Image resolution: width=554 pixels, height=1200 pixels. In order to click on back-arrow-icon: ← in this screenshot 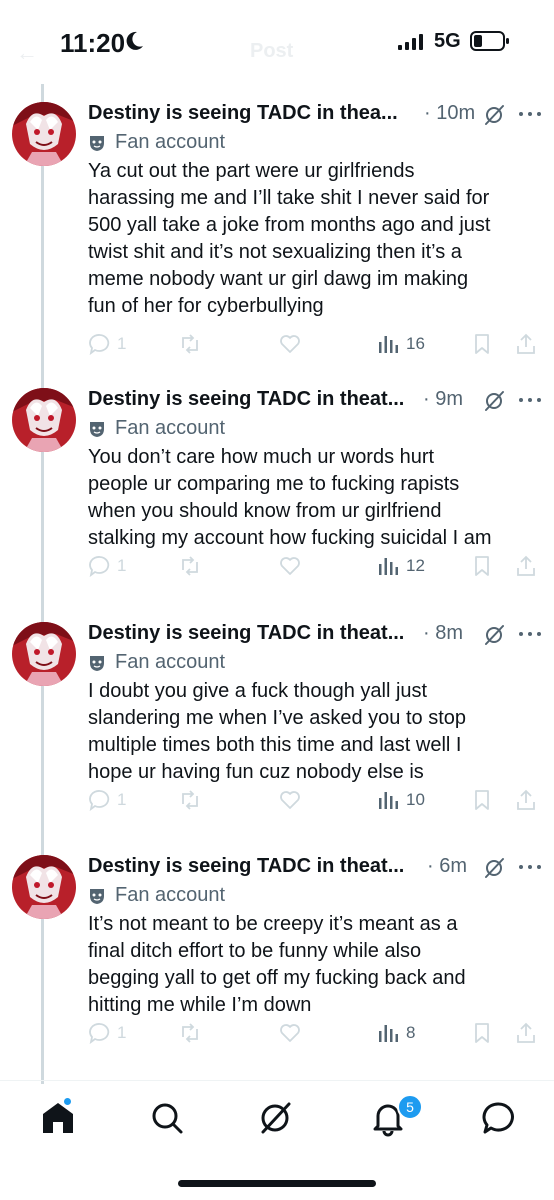, I will do `click(27, 53)`.